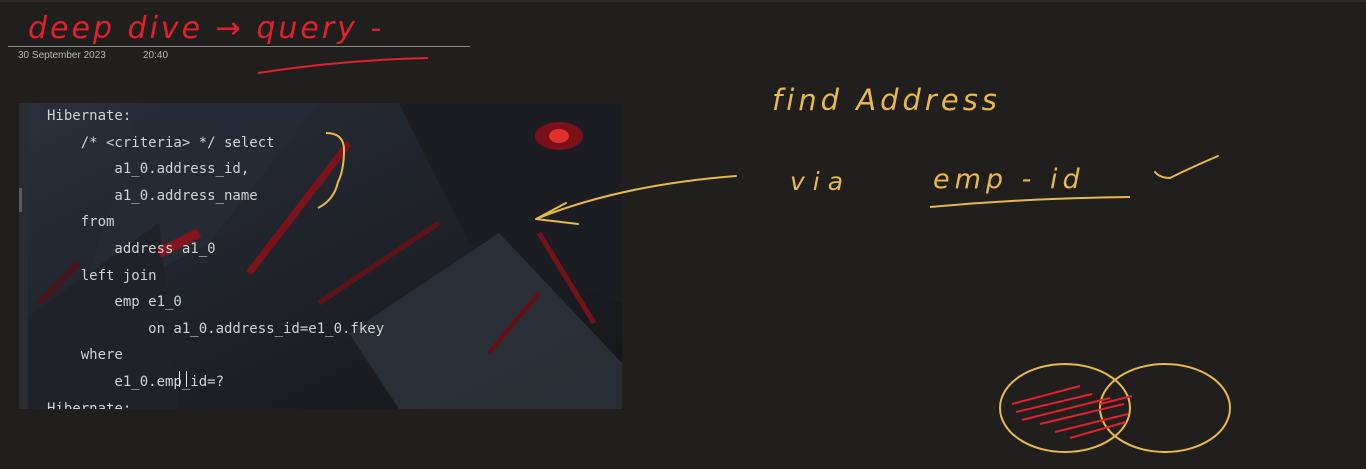 Image resolution: width=1366 pixels, height=469 pixels. Describe the element at coordinates (683, 1) in the screenshot. I see `top-edge` at that location.